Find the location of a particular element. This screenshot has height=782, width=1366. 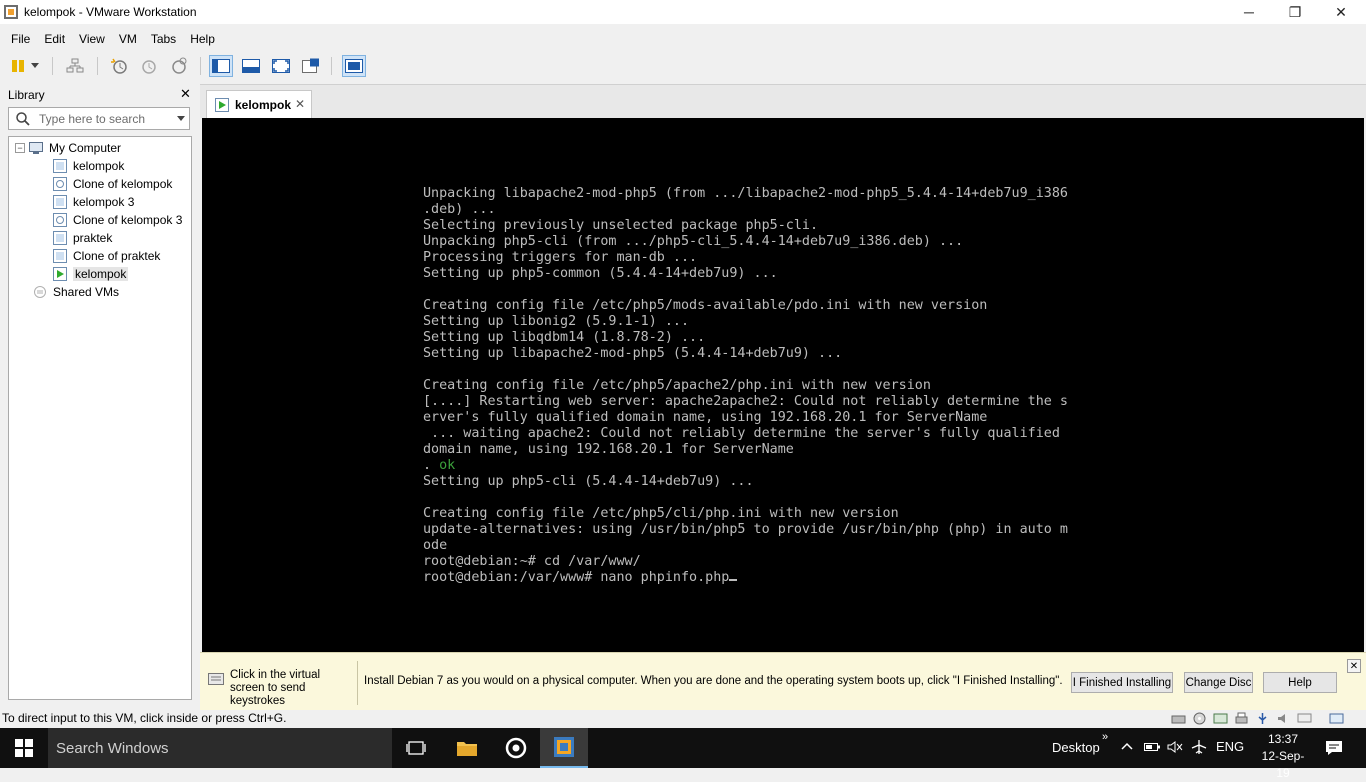

thumbnail-icon is located at coordinates (251, 66).